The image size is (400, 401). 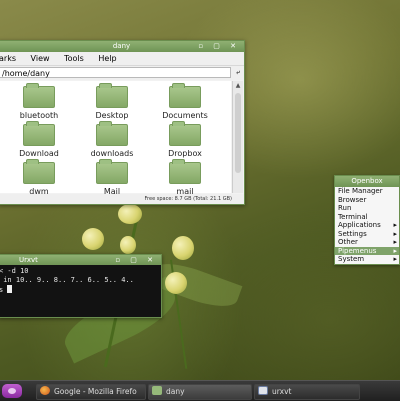 I want to click on menu-view: View, so click(x=40, y=58).